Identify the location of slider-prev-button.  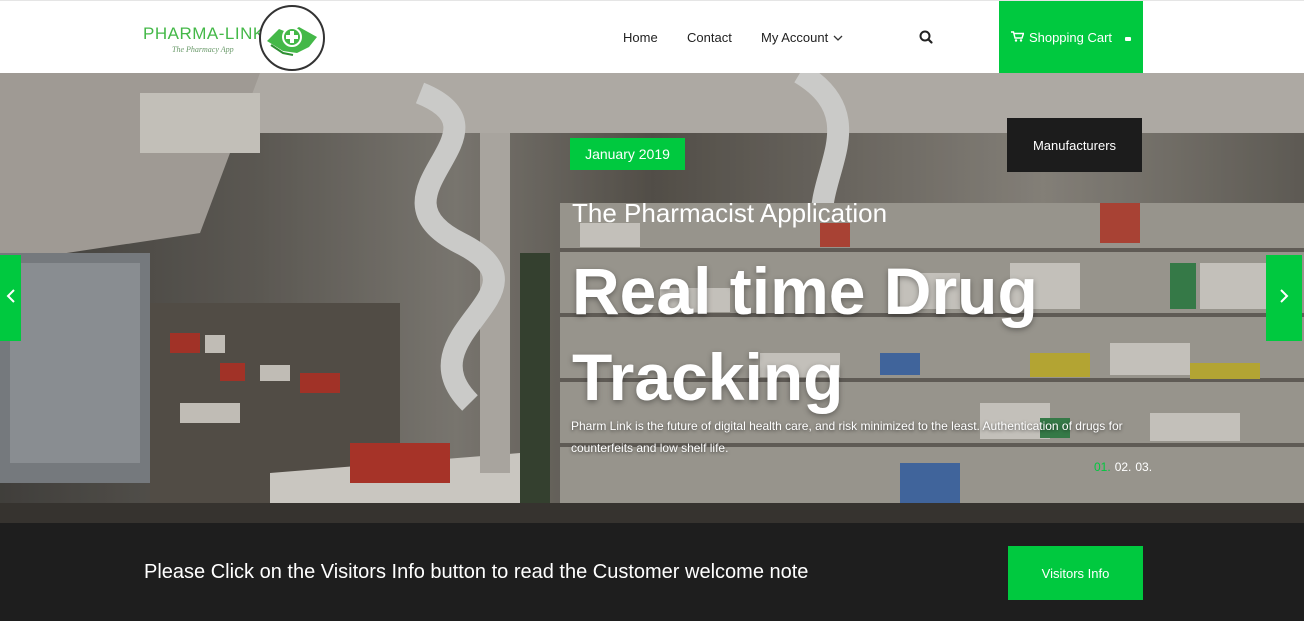
(10, 298).